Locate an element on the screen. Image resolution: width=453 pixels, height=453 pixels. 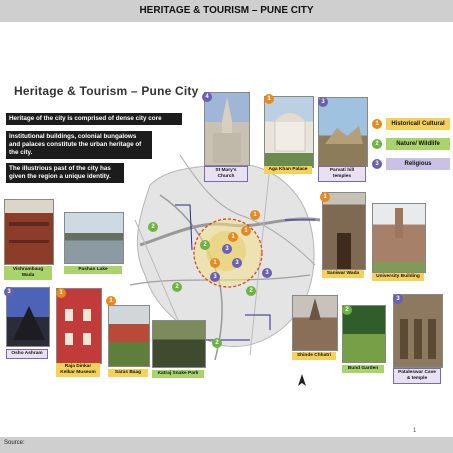
legend-label: Religious is located at coordinates (418, 164).